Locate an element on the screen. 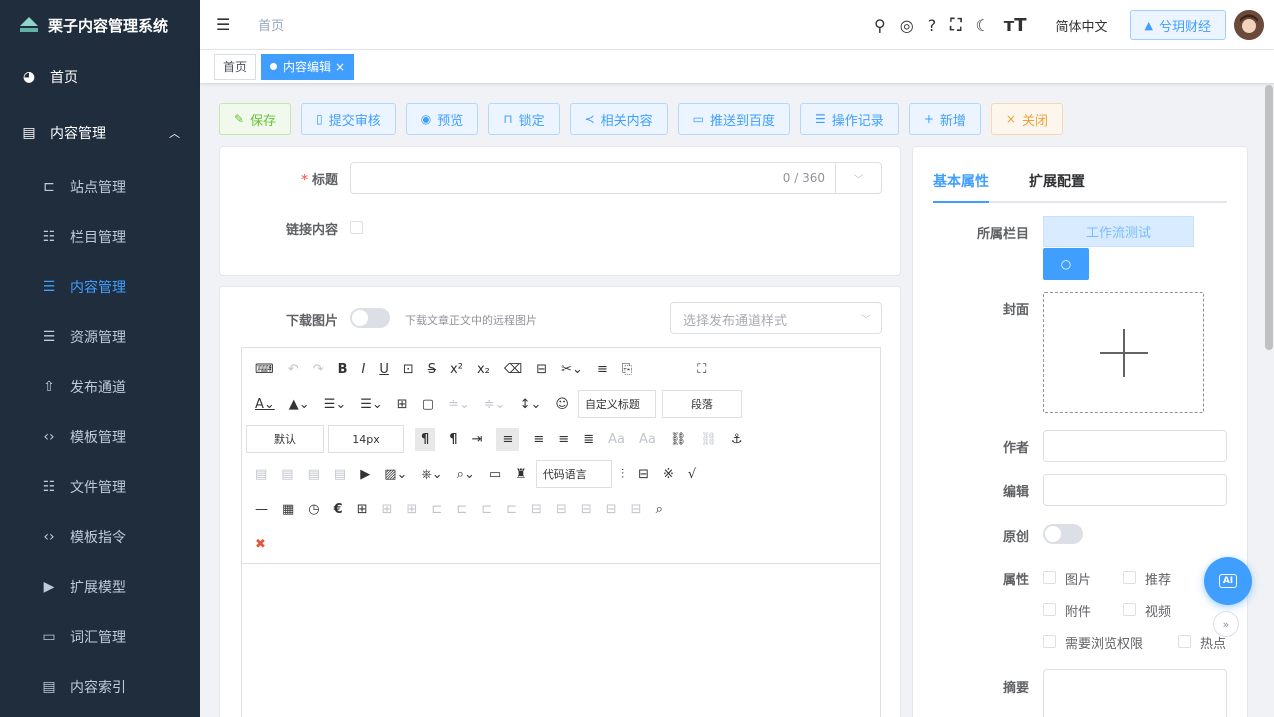 The height and width of the screenshot is (717, 1274). table-caption-icon: ⊏ is located at coordinates (436, 509).